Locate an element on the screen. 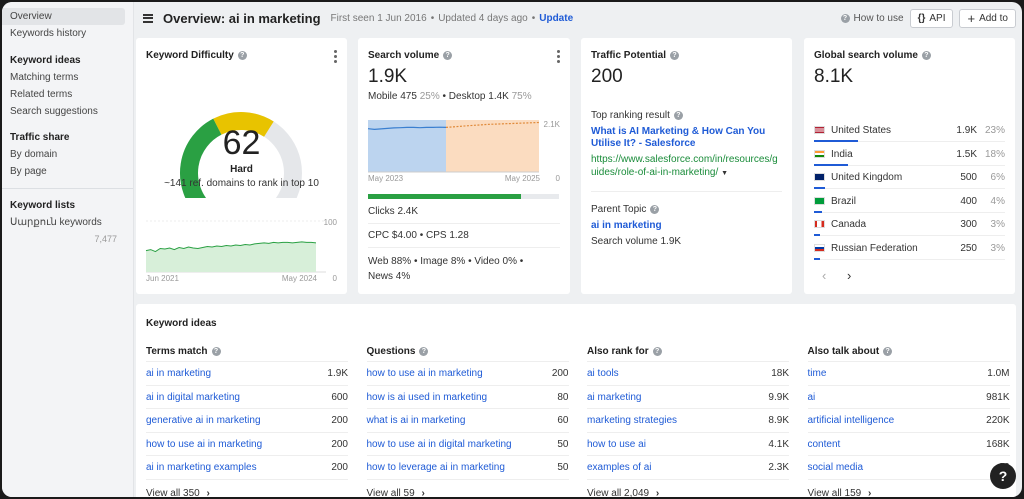 Image resolution: width=1024 pixels, height=499 pixels. keyword-idea-link: how to leverage ai in marketing is located at coordinates (436, 467).